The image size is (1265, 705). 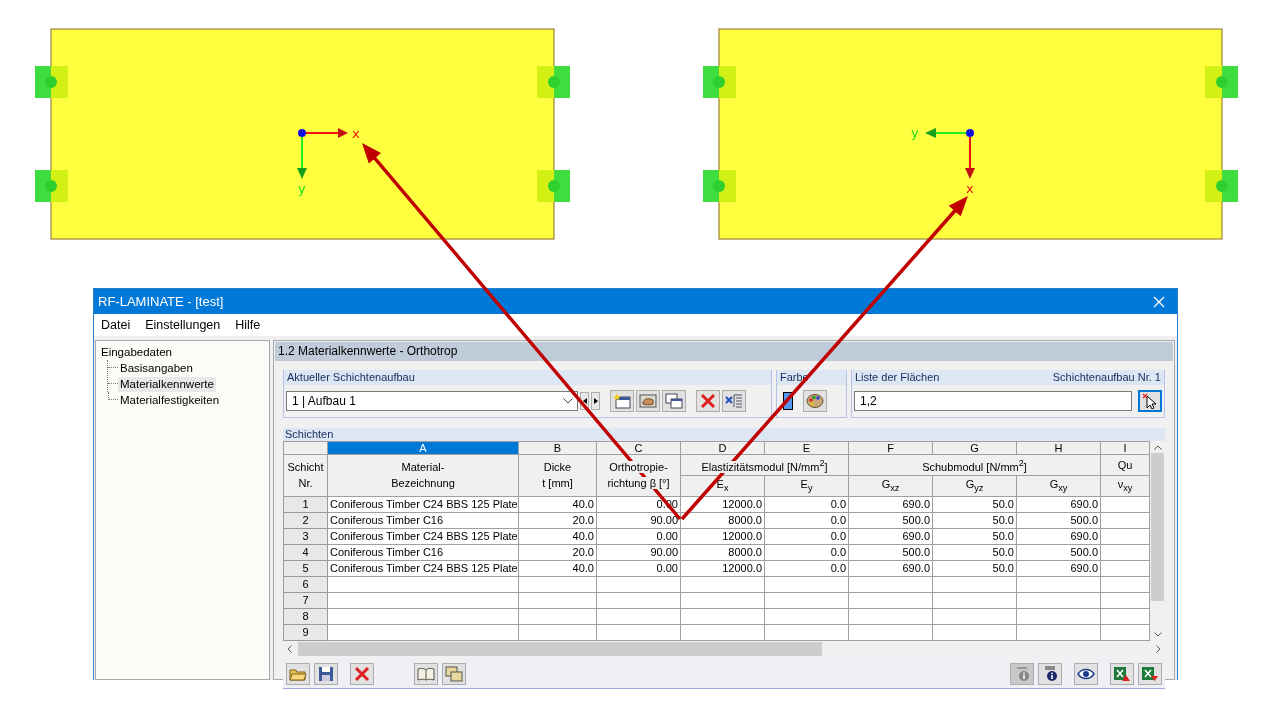 I want to click on triangle-left-icon, so click(x=584, y=401).